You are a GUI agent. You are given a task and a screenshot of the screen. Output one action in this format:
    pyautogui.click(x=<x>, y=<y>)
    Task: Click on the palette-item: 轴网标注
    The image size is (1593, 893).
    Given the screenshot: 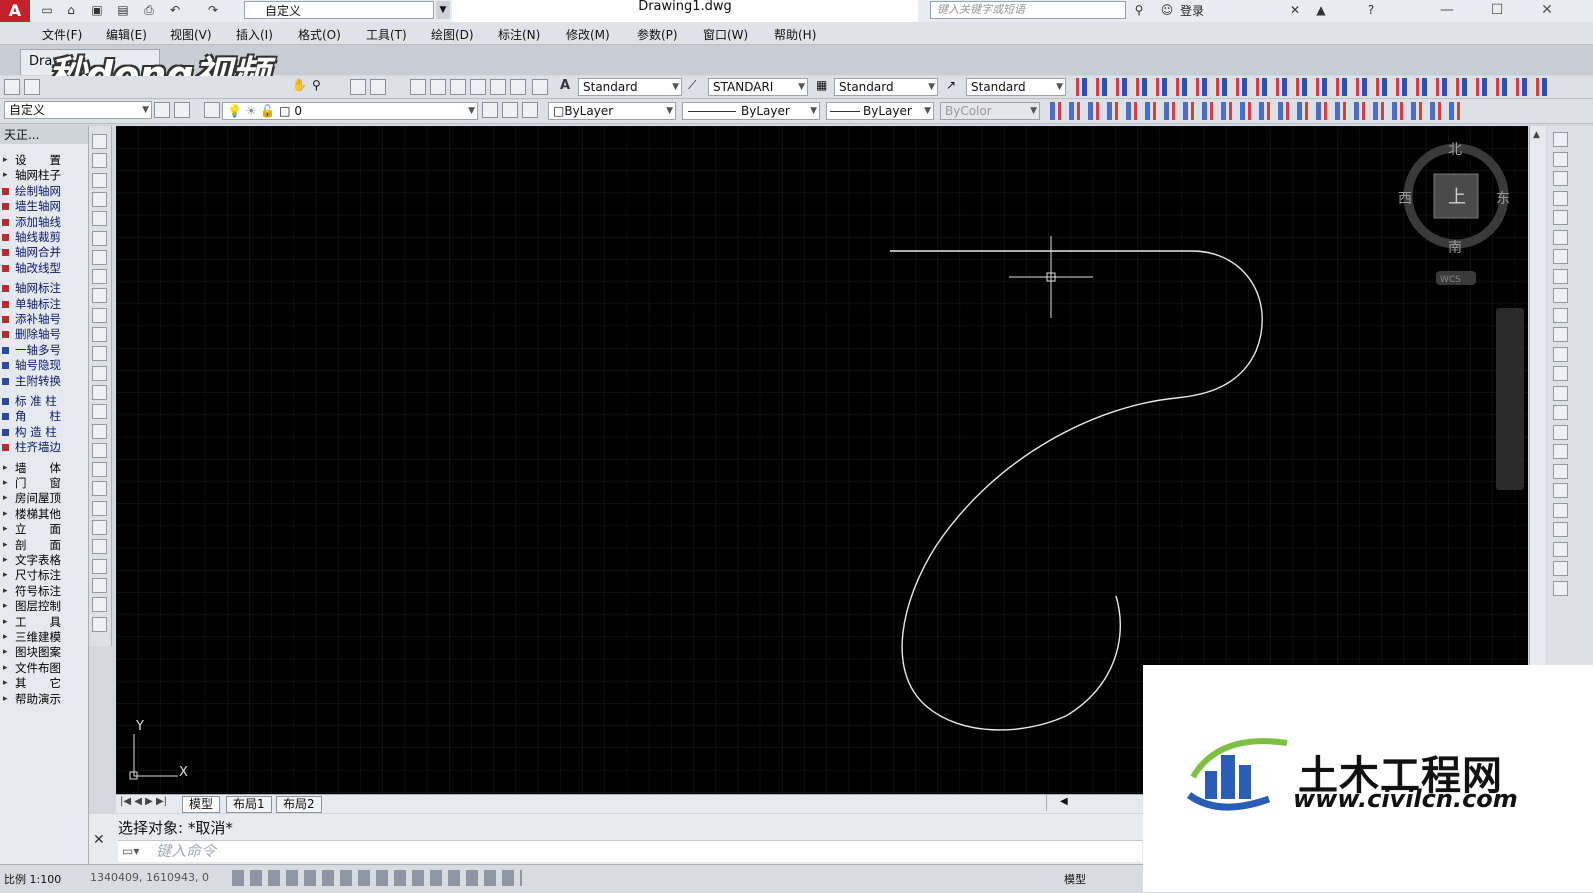 What is the action you would take?
    pyautogui.click(x=44, y=288)
    